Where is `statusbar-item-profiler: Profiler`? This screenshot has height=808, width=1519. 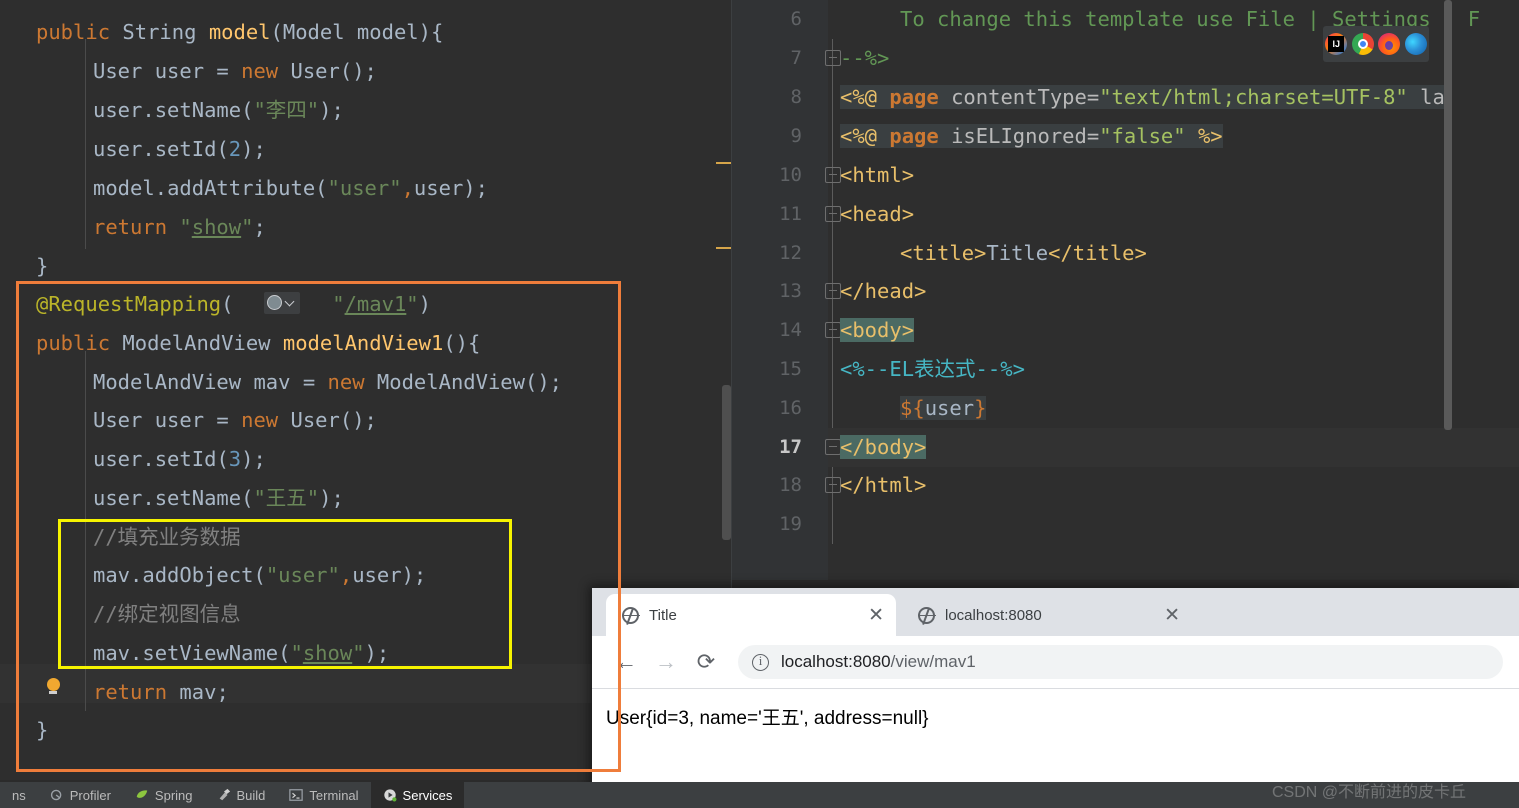 statusbar-item-profiler: Profiler is located at coordinates (80, 795).